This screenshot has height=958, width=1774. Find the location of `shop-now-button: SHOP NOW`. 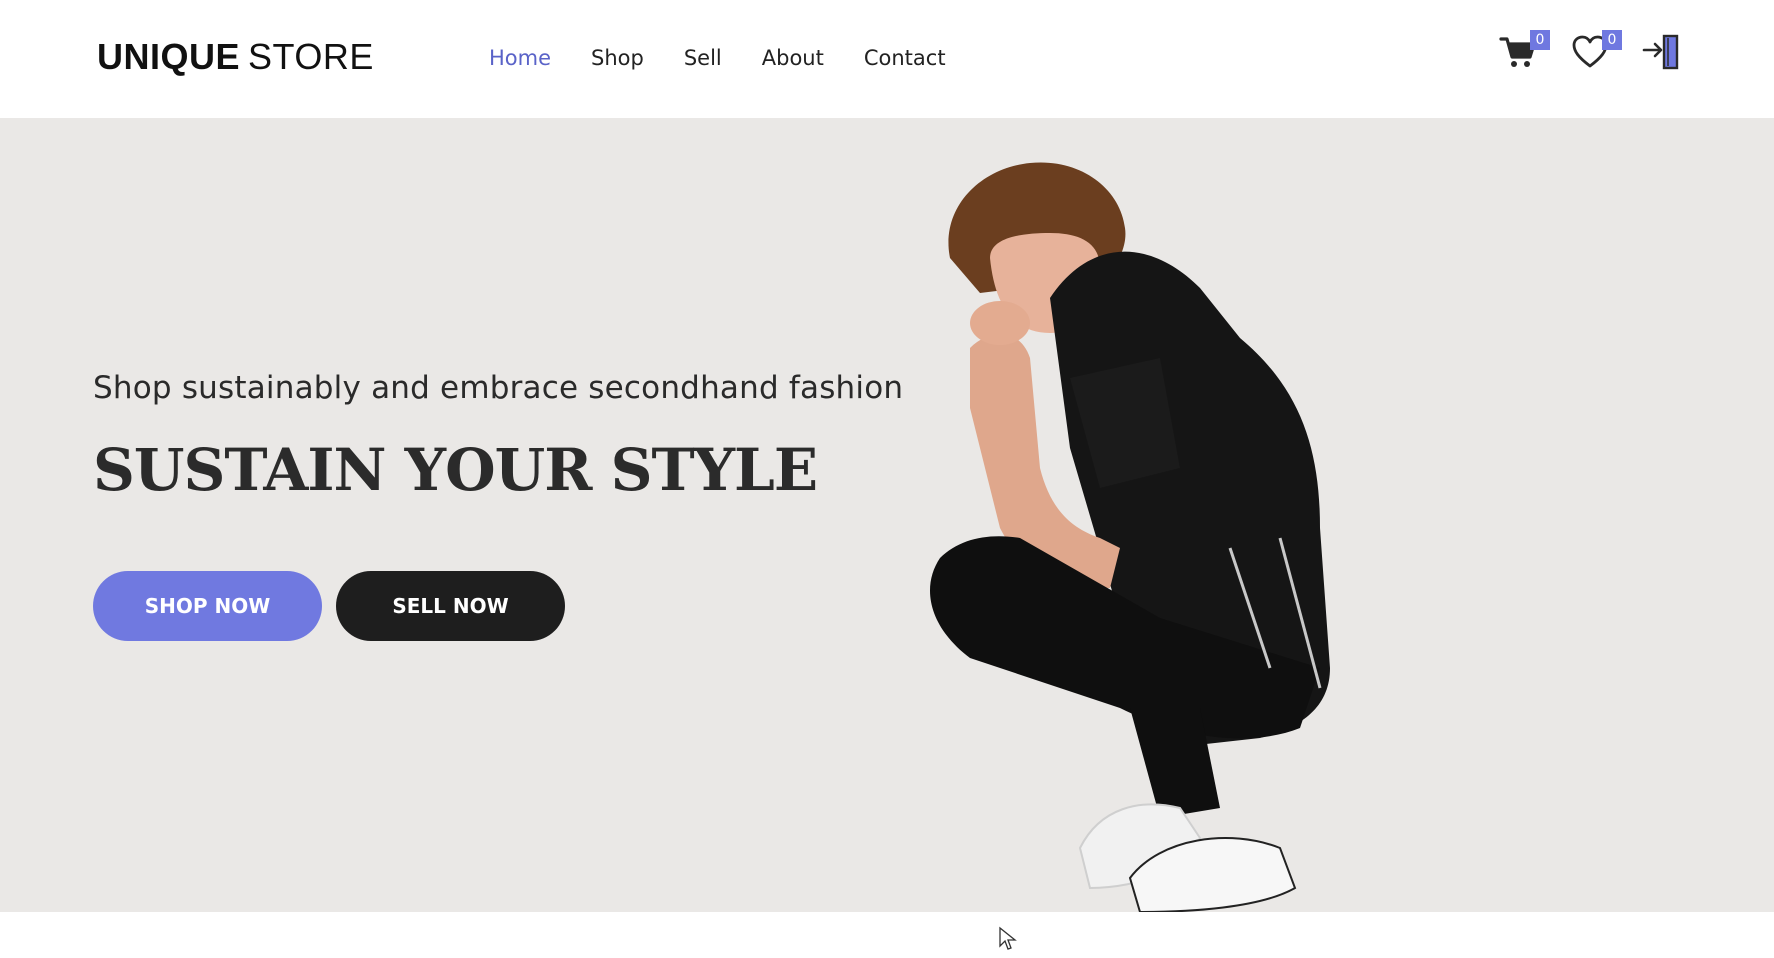

shop-now-button: SHOP NOW is located at coordinates (207, 606).